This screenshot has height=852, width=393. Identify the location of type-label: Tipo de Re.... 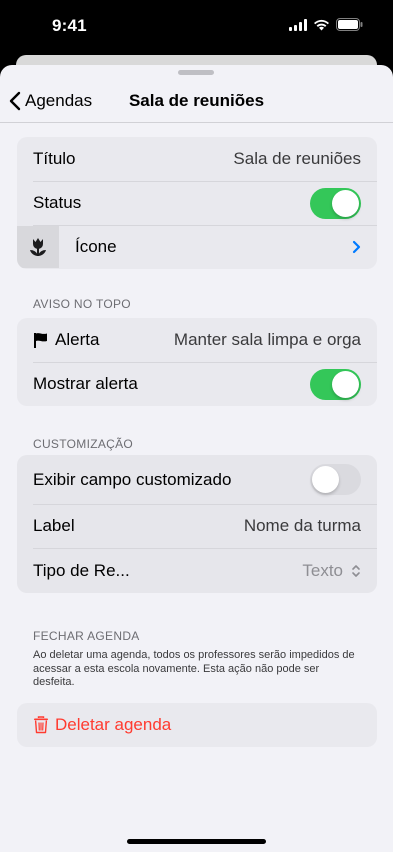
(81, 570).